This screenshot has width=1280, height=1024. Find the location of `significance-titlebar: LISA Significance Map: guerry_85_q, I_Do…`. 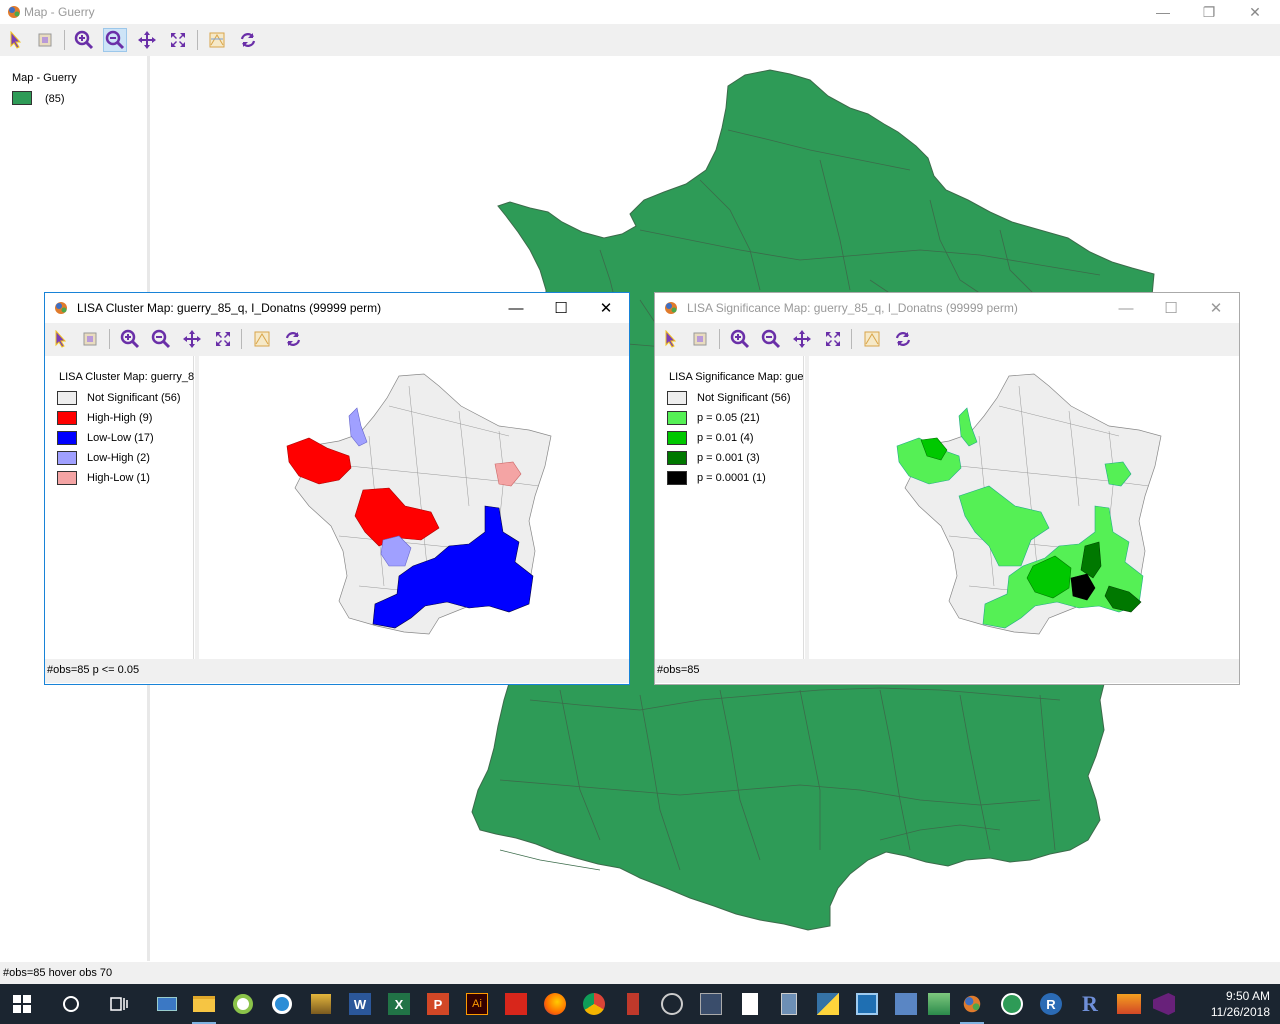

significance-titlebar: LISA Significance Map: guerry_85_q, I_Do… is located at coordinates (947, 308).